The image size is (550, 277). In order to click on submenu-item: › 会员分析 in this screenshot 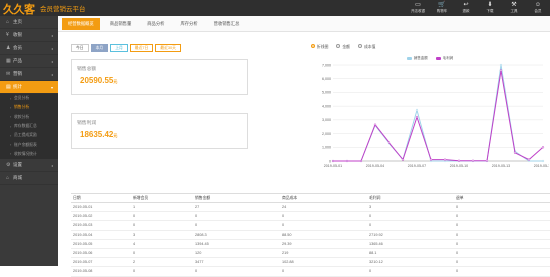, I will do `click(29, 98)`.